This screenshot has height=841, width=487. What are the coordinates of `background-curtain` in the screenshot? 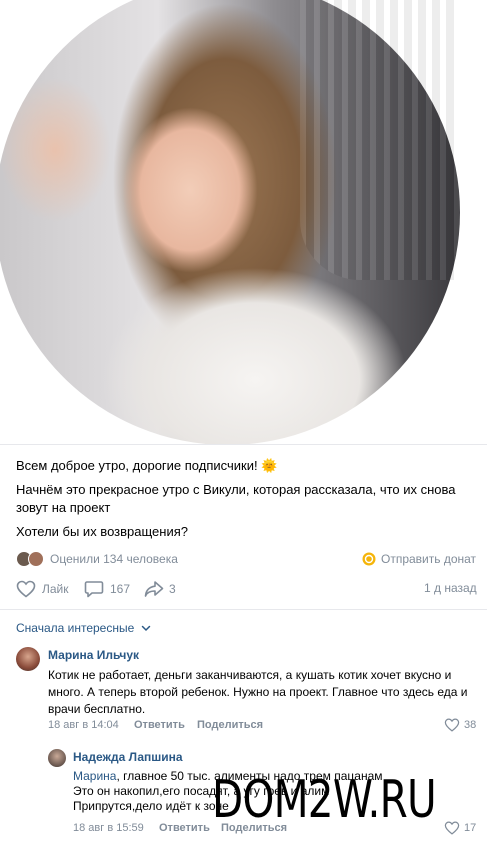 It's located at (380, 140).